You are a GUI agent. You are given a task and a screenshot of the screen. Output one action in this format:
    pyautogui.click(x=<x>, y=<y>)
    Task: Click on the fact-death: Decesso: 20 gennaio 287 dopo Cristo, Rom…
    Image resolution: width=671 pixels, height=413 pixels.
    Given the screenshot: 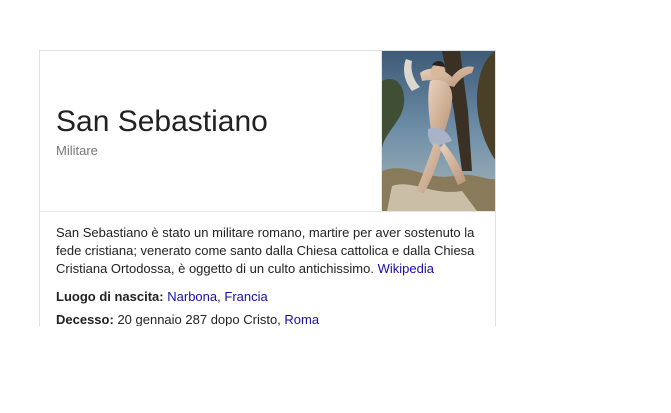 What is the action you would take?
    pyautogui.click(x=268, y=318)
    